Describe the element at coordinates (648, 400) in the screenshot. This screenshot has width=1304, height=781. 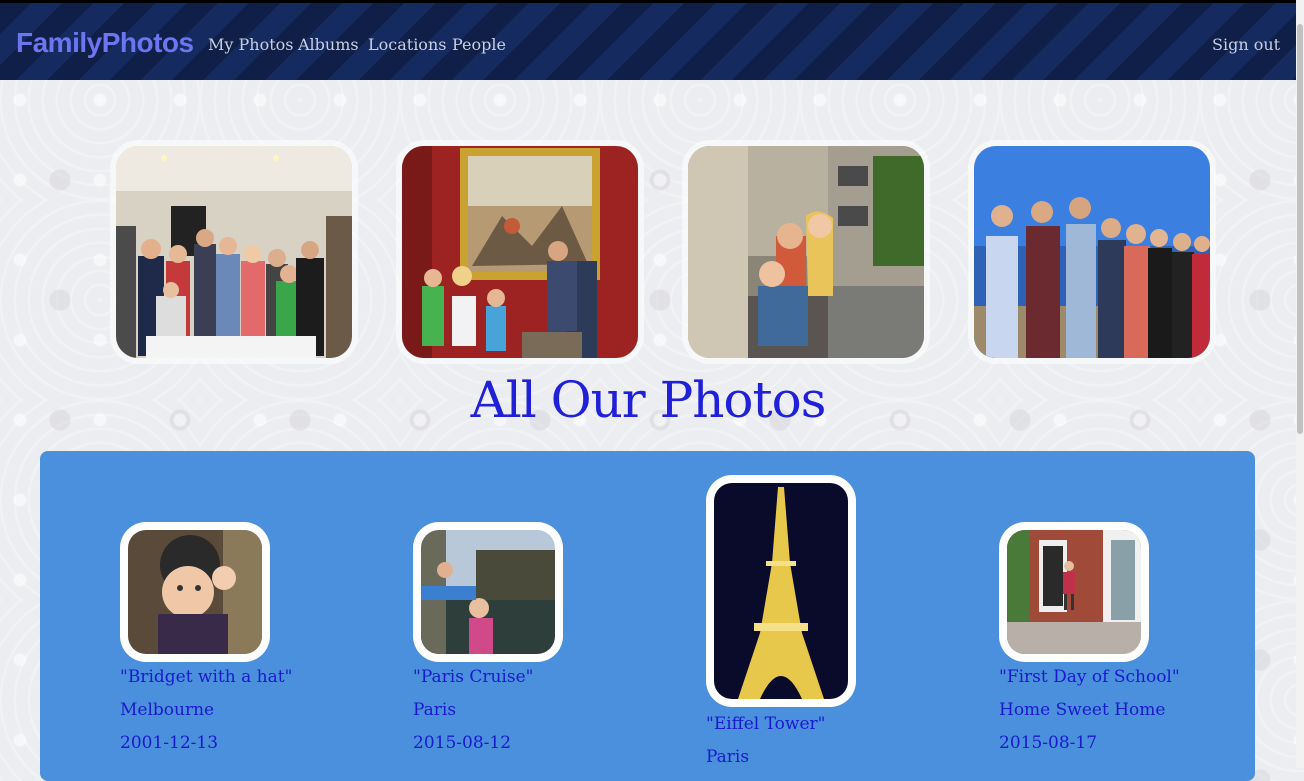
I see `page-title: All Our Photos` at that location.